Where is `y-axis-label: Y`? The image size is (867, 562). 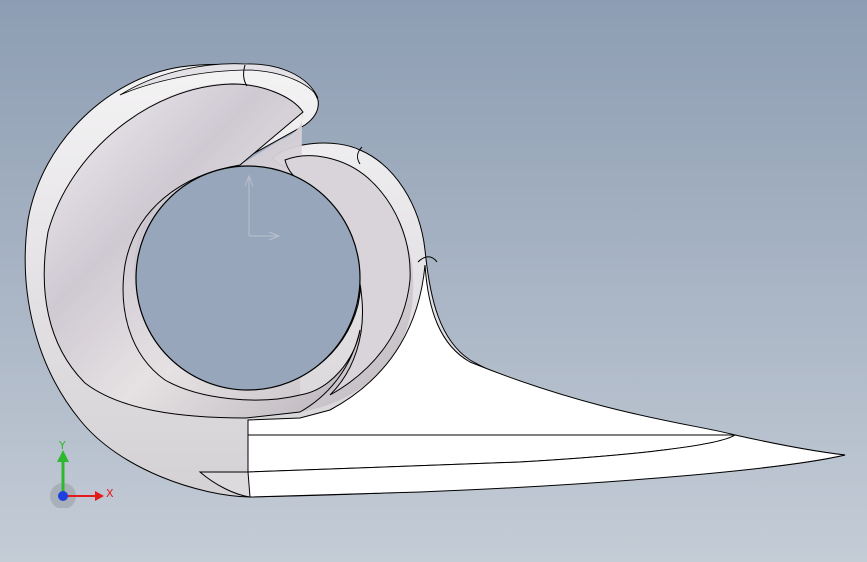
y-axis-label: Y is located at coordinates (62, 445).